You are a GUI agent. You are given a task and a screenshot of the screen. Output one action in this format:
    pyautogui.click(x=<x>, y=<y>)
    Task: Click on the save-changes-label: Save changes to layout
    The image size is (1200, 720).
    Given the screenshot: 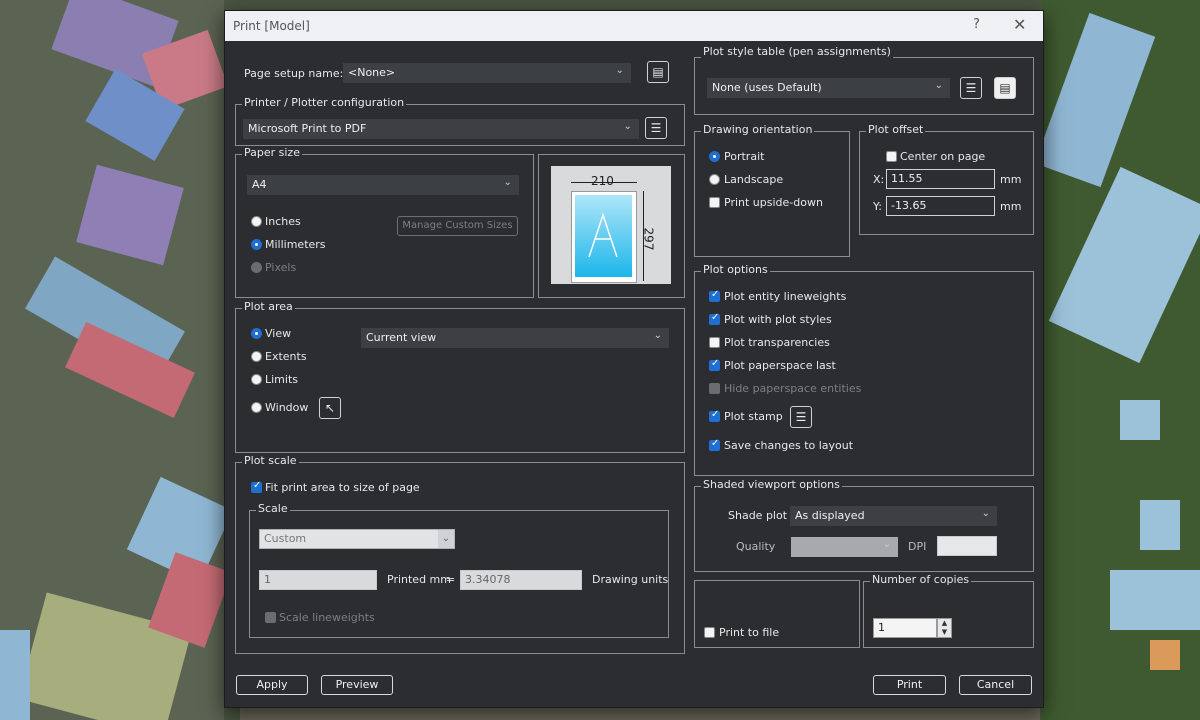 What is the action you would take?
    pyautogui.click(x=789, y=445)
    